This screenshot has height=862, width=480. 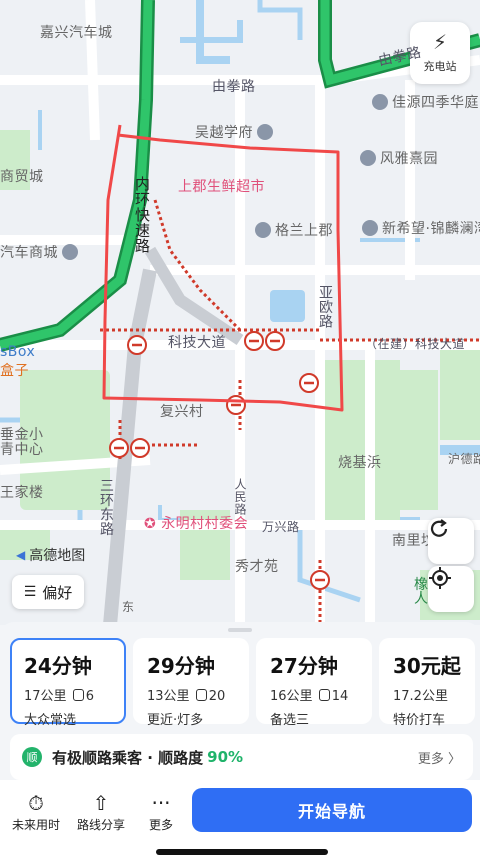 I want to click on map-label-dong: 东, so click(x=128, y=607).